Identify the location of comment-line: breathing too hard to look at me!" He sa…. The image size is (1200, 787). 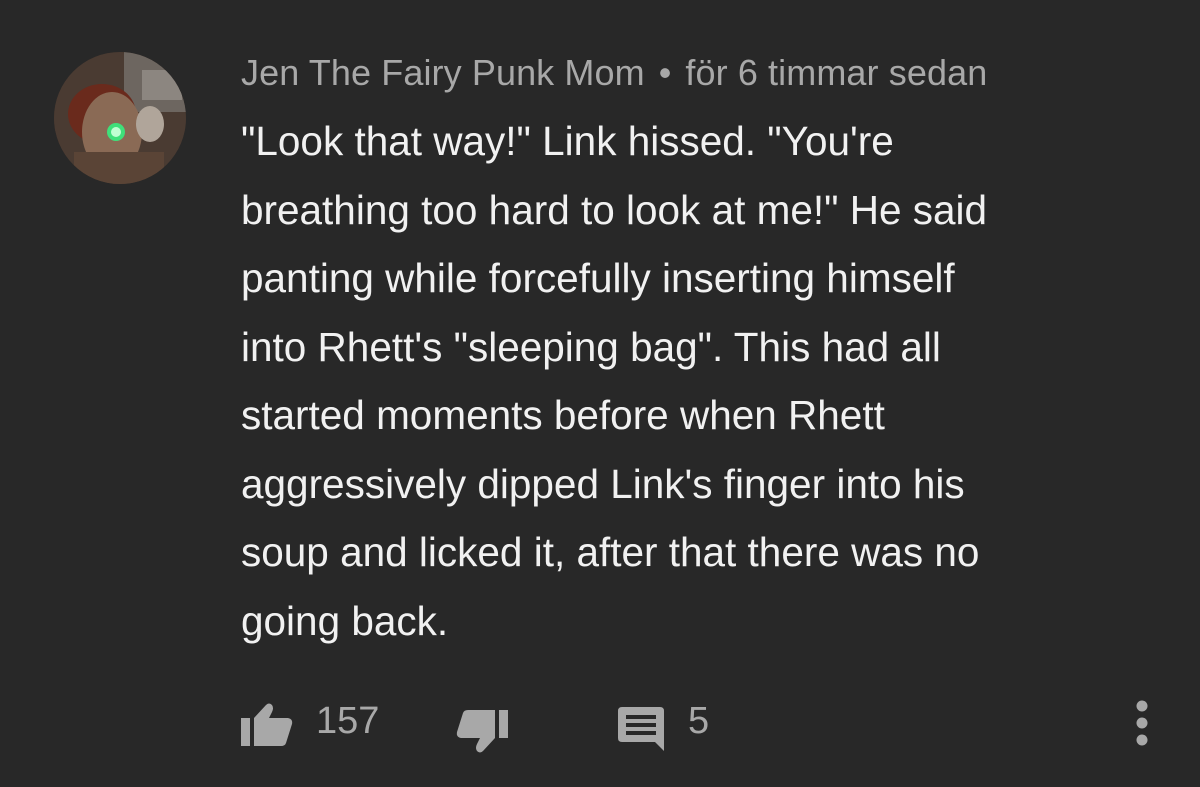
(614, 209).